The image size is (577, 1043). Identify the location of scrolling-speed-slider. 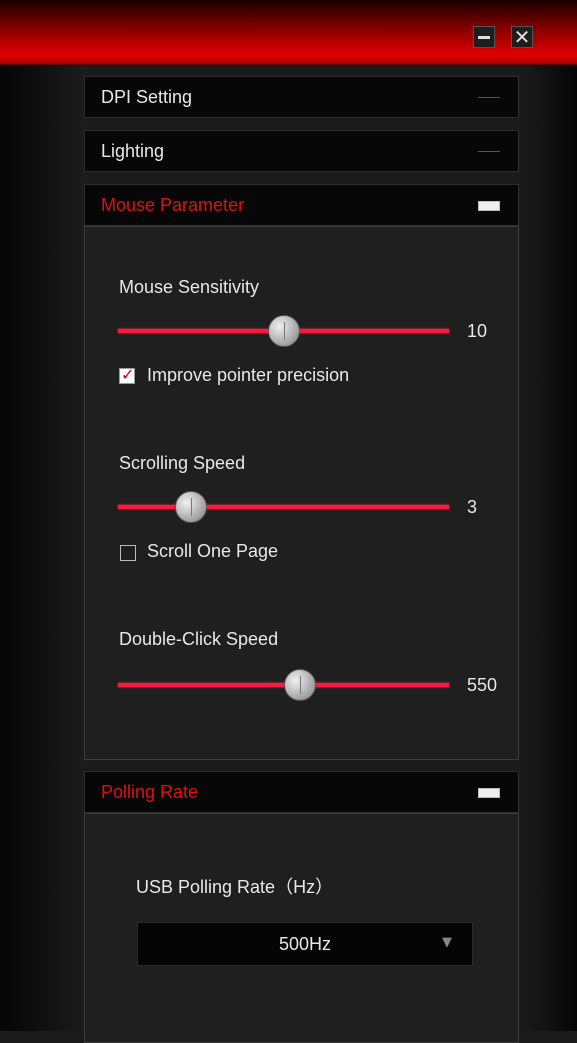
(283, 507).